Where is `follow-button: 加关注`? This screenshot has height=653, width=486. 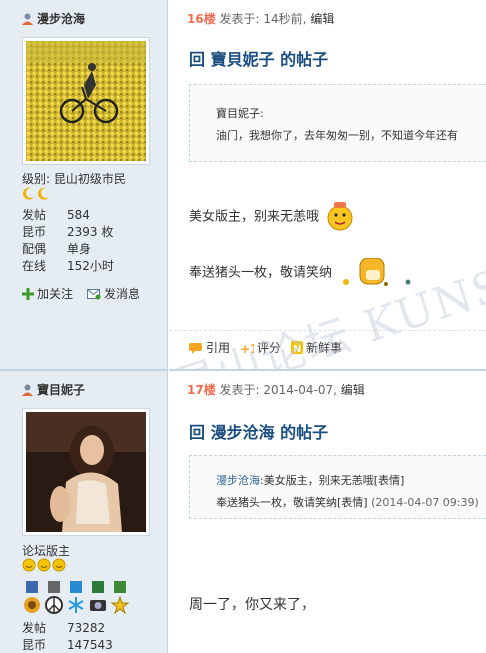 follow-button: 加关注 is located at coordinates (47, 293).